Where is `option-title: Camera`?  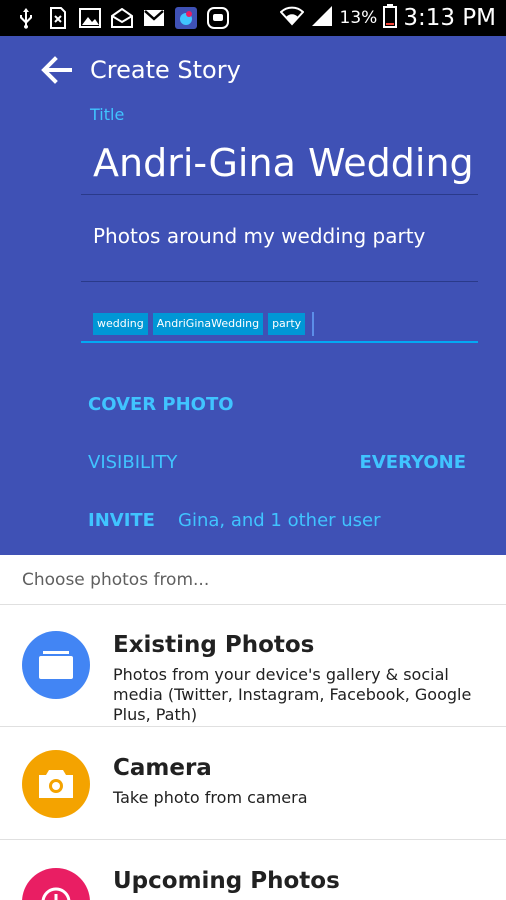 option-title: Camera is located at coordinates (162, 768).